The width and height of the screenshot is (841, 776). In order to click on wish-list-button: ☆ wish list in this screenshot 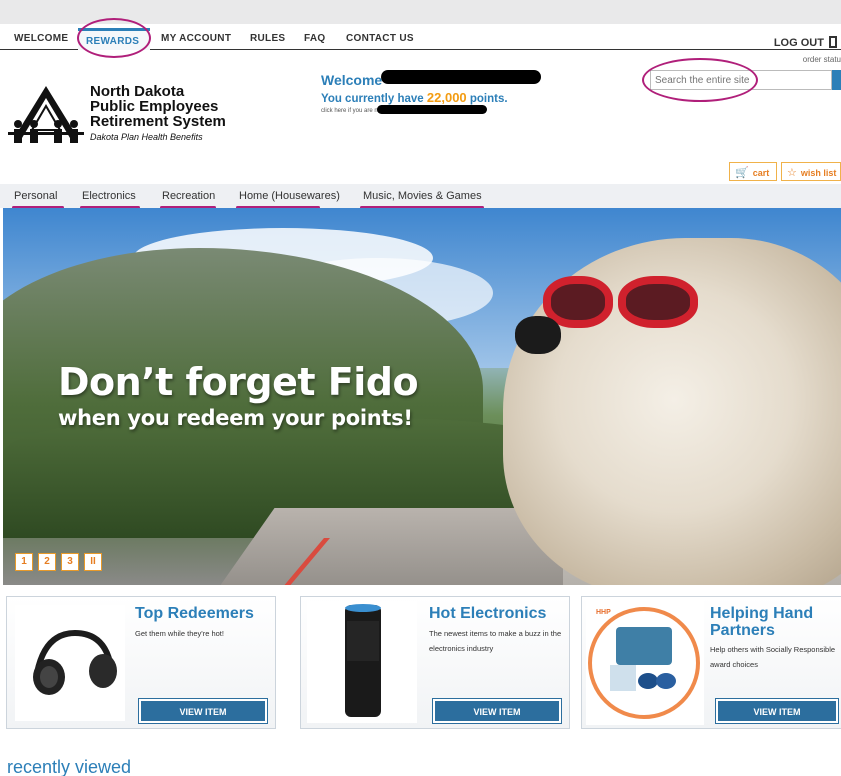, I will do `click(811, 171)`.